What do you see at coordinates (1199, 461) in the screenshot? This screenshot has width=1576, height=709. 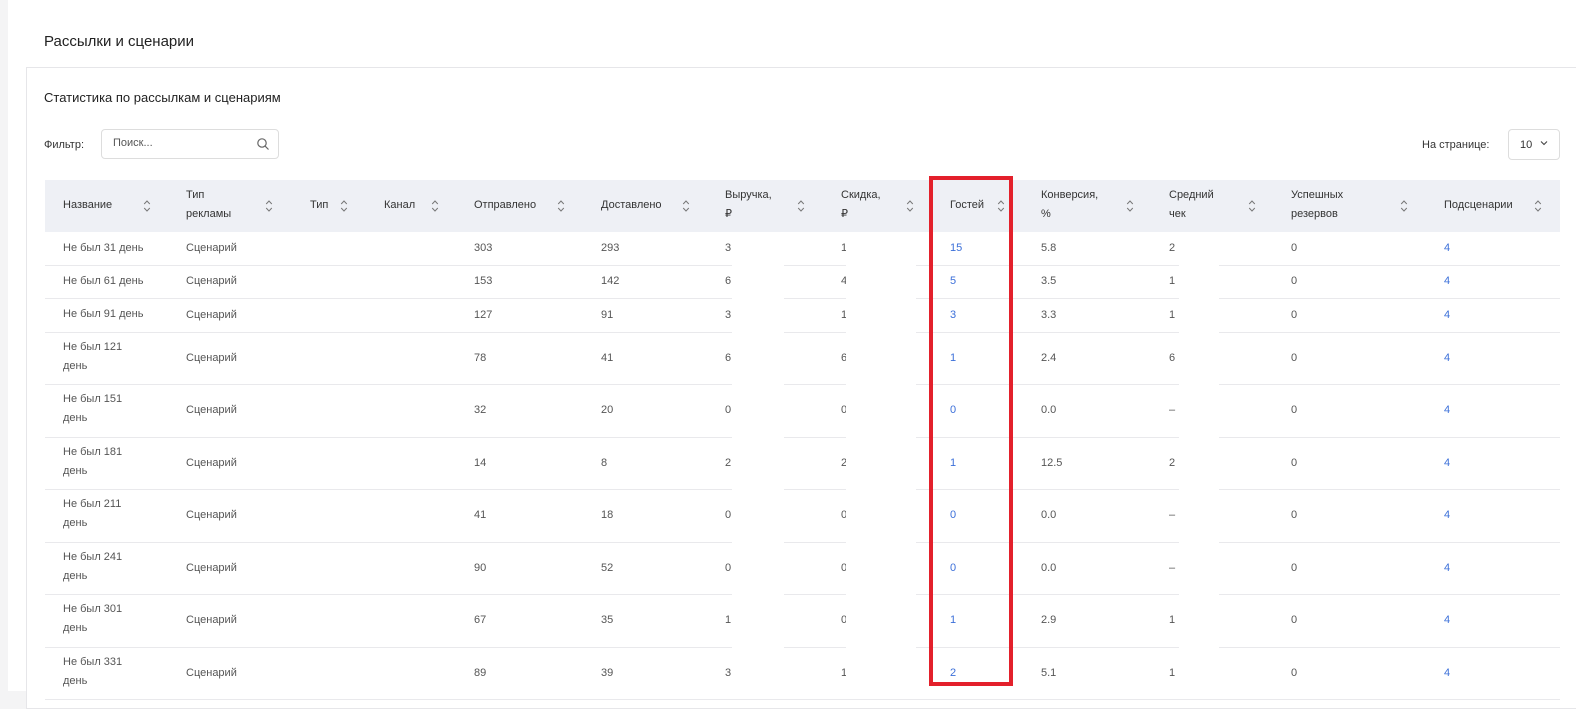 I see `clipped-overlay-avgcheck` at bounding box center [1199, 461].